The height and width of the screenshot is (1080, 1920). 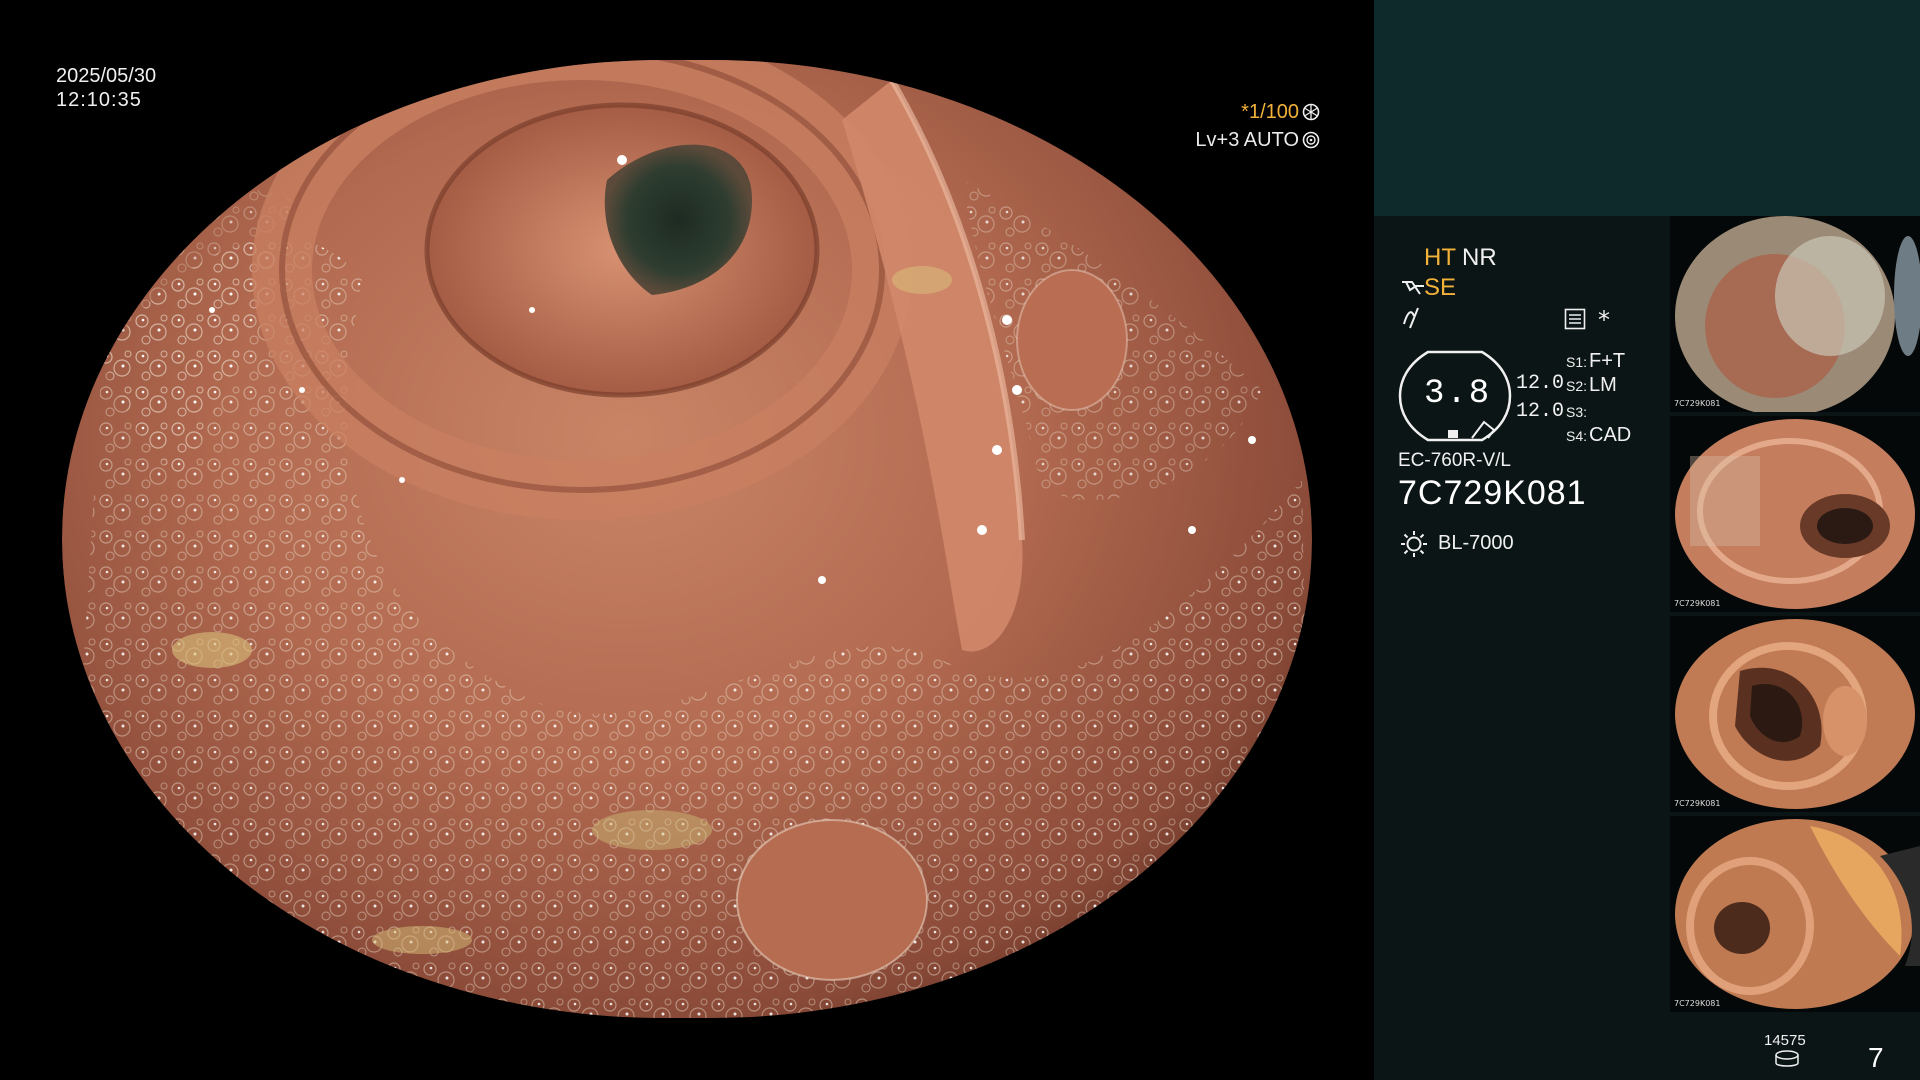 I want to click on capture-thumbnail-1: 7C729K081, so click(x=1795, y=314).